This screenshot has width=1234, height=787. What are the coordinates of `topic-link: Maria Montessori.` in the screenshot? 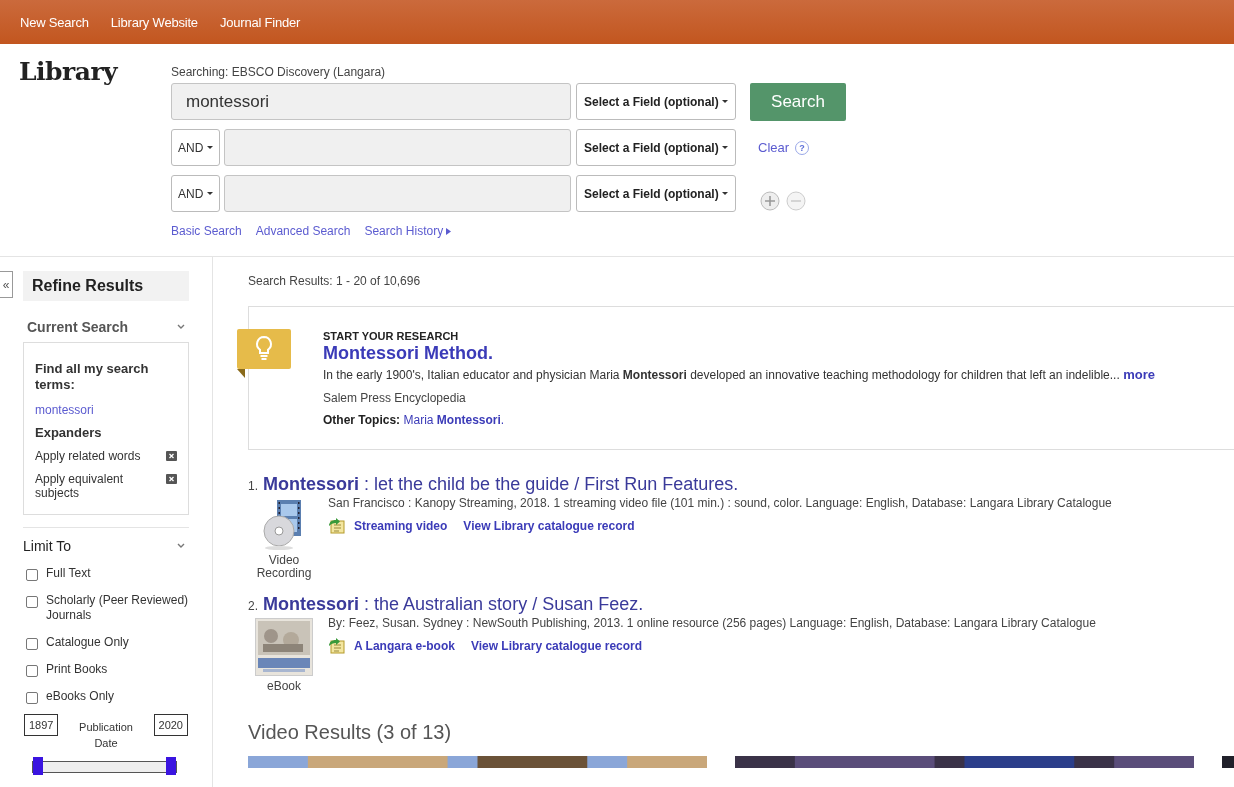 It's located at (454, 420).